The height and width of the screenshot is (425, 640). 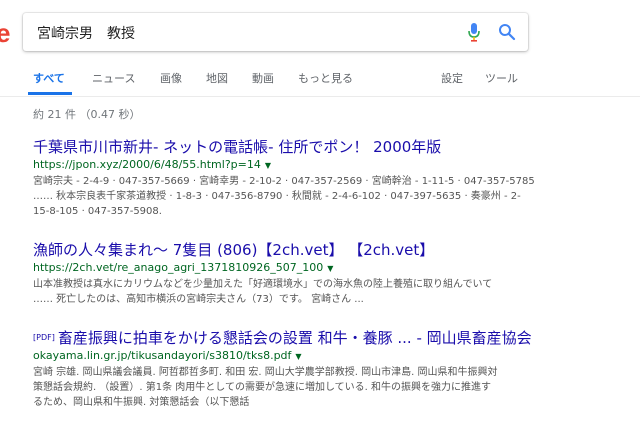 I want to click on result-stats: 約 21 件 （0.47 秒）, so click(x=87, y=114).